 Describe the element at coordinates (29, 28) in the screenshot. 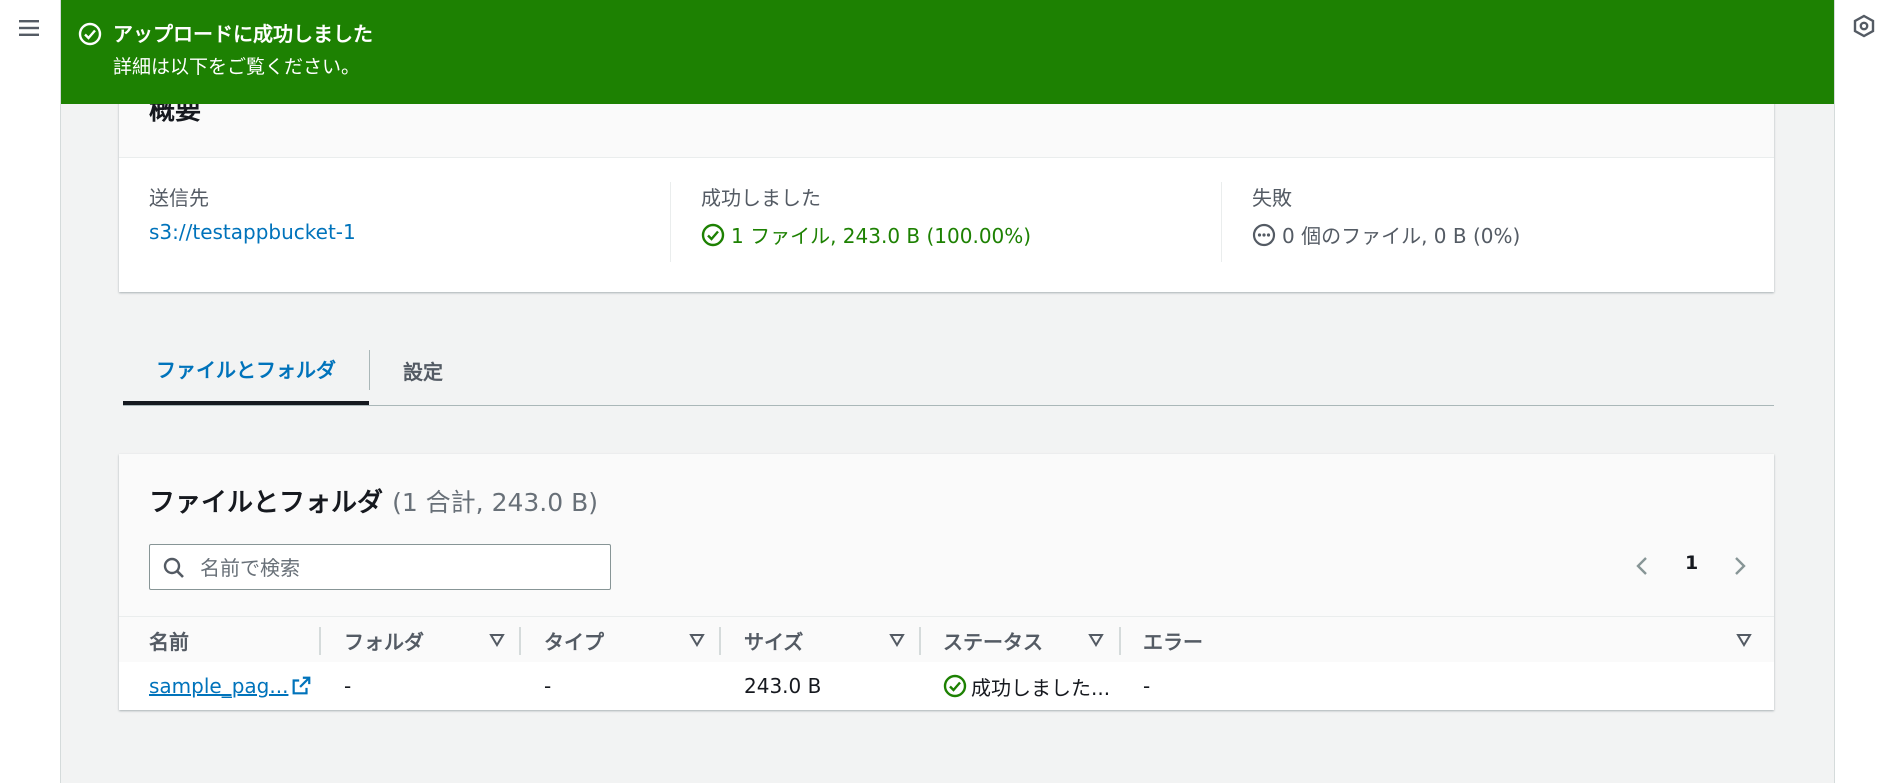

I see `hamburger-menu-icon` at that location.